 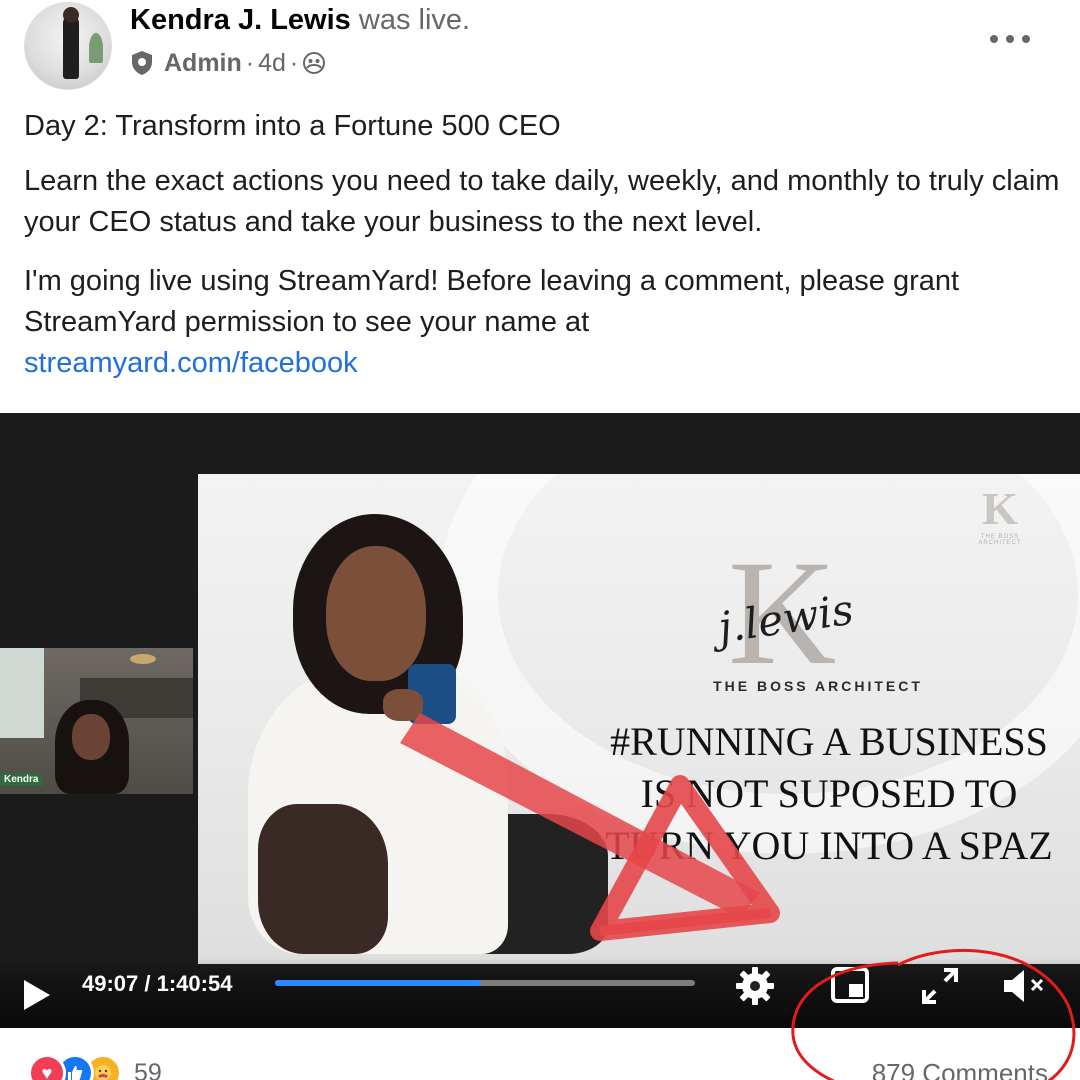 I want to click on post-header: Kendra J. Lewis was live. Admin · 4d ·, so click(x=540, y=50).